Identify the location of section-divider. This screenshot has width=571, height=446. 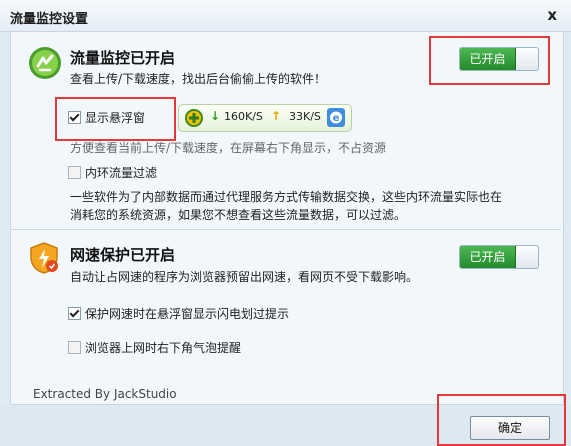
(285, 229).